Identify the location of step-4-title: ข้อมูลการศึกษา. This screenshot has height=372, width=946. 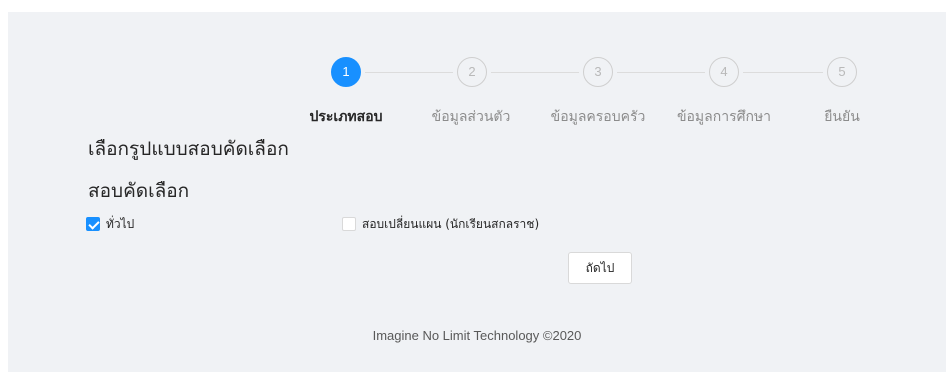
(724, 117).